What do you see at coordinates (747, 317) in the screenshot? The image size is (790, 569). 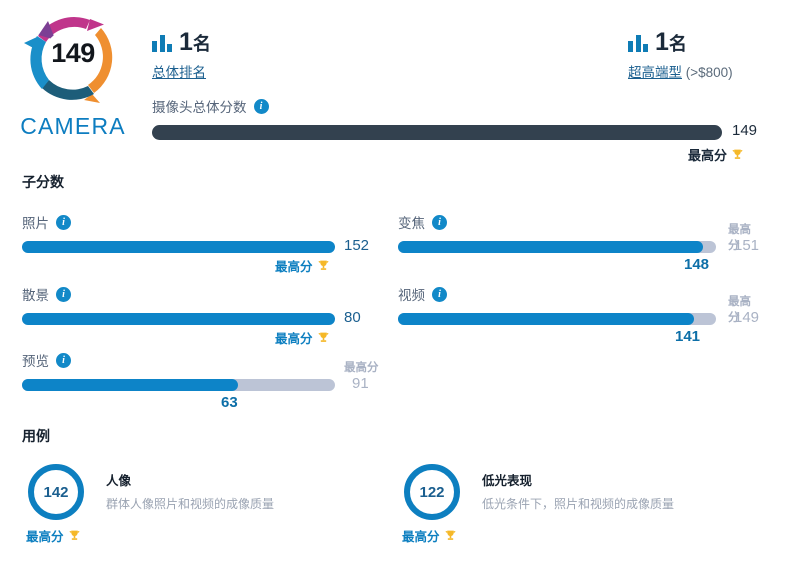 I see `subscore-video-max-value: 149` at bounding box center [747, 317].